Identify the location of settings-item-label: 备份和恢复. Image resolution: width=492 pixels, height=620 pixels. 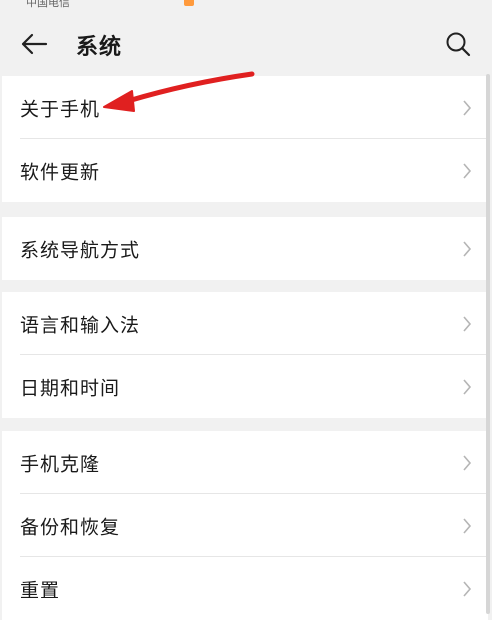
(70, 527).